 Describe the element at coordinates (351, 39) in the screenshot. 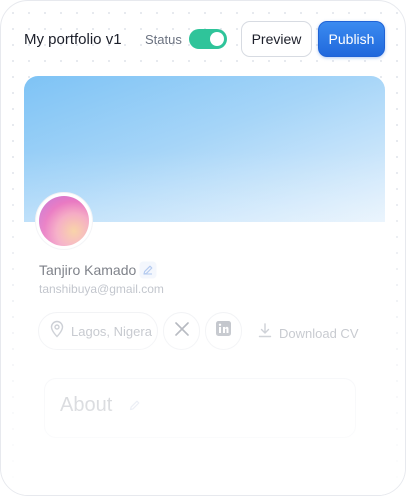

I see `publish-button: Publish` at that location.